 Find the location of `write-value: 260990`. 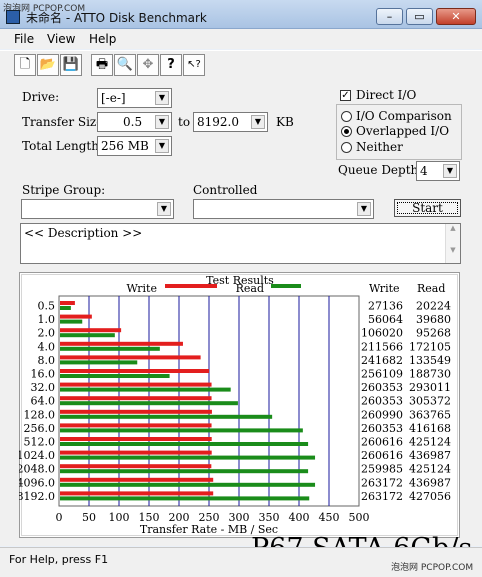

write-value: 260990 is located at coordinates (382, 414).